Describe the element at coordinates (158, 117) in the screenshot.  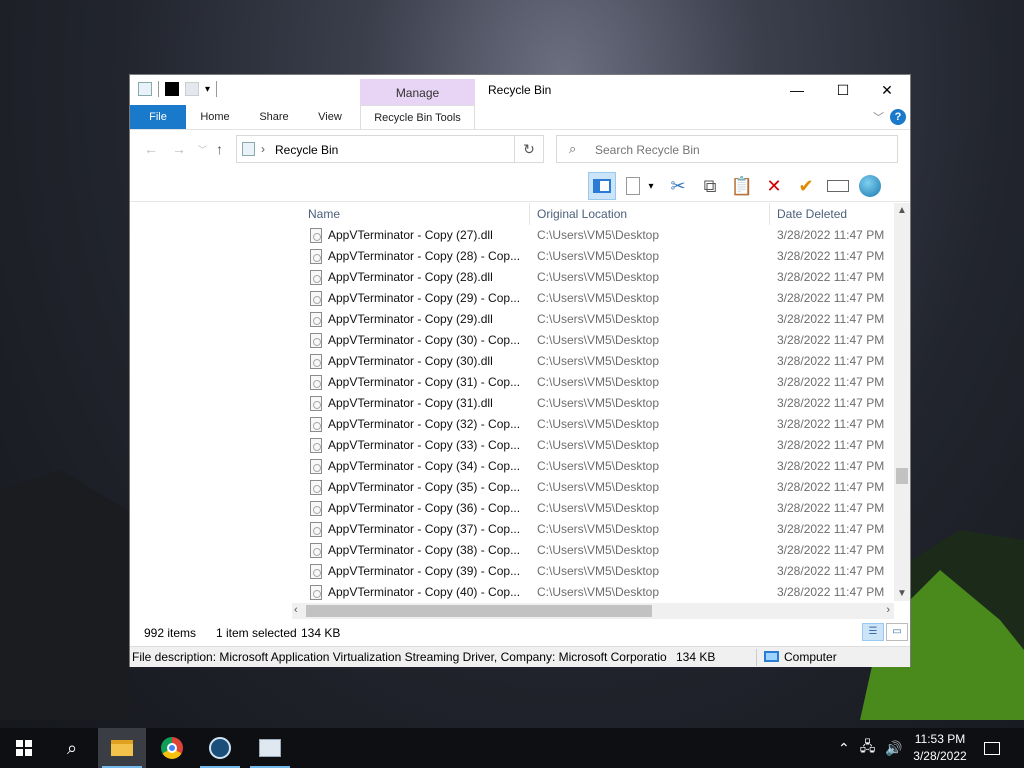
I see `tab-file: File` at that location.